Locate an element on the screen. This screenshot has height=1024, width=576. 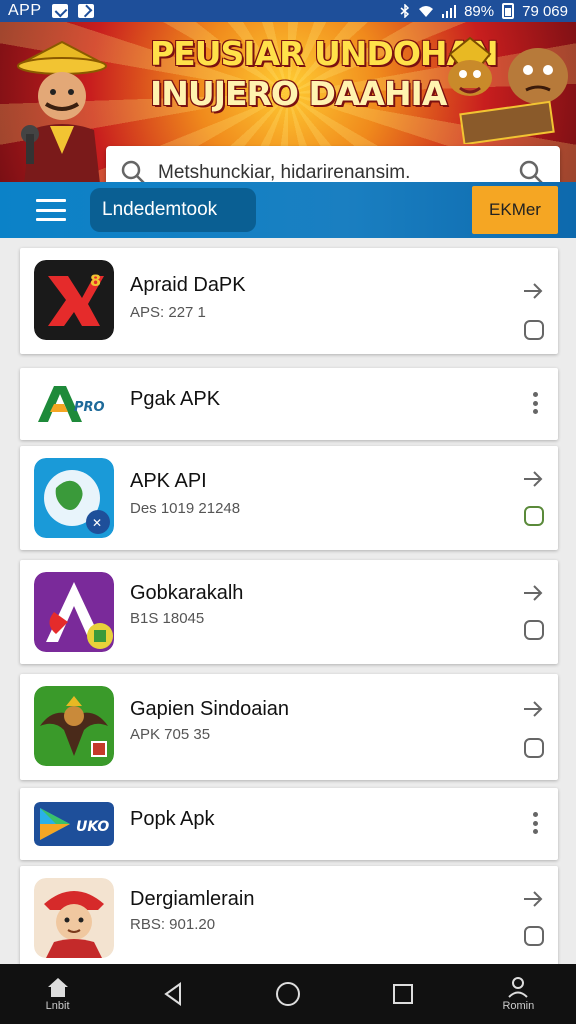
nav-home: Lnbit is located at coordinates (58, 994).